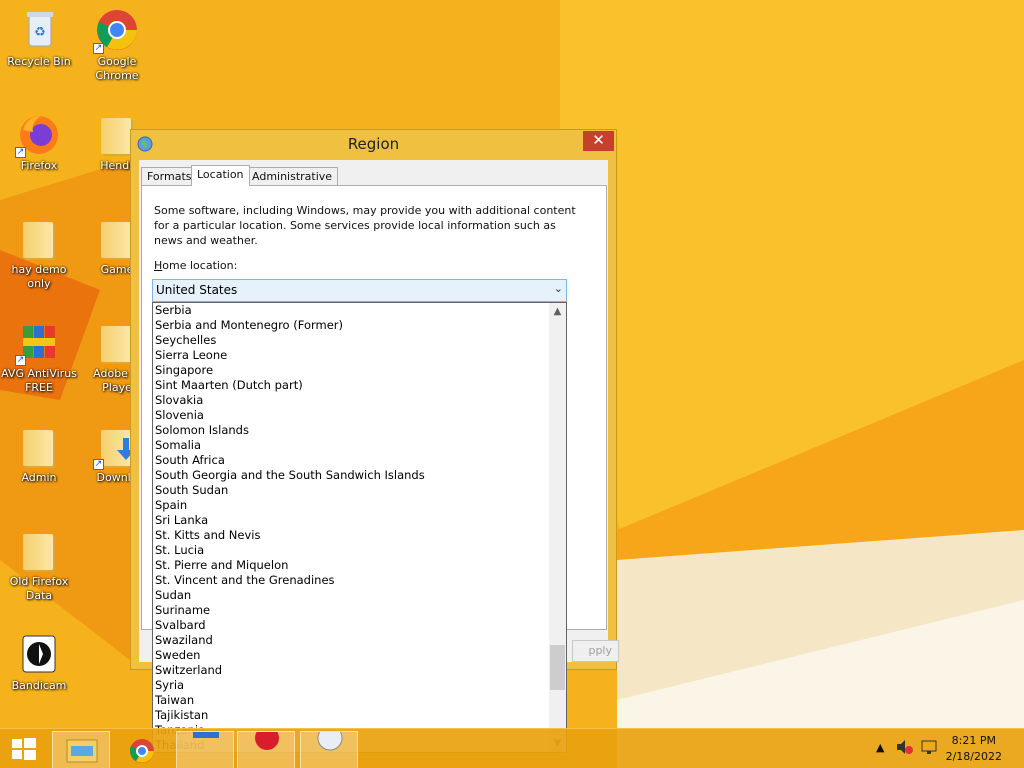 This screenshot has width=1024, height=768. Describe the element at coordinates (352, 490) in the screenshot. I see `dropdown-item: South Sudan` at that location.